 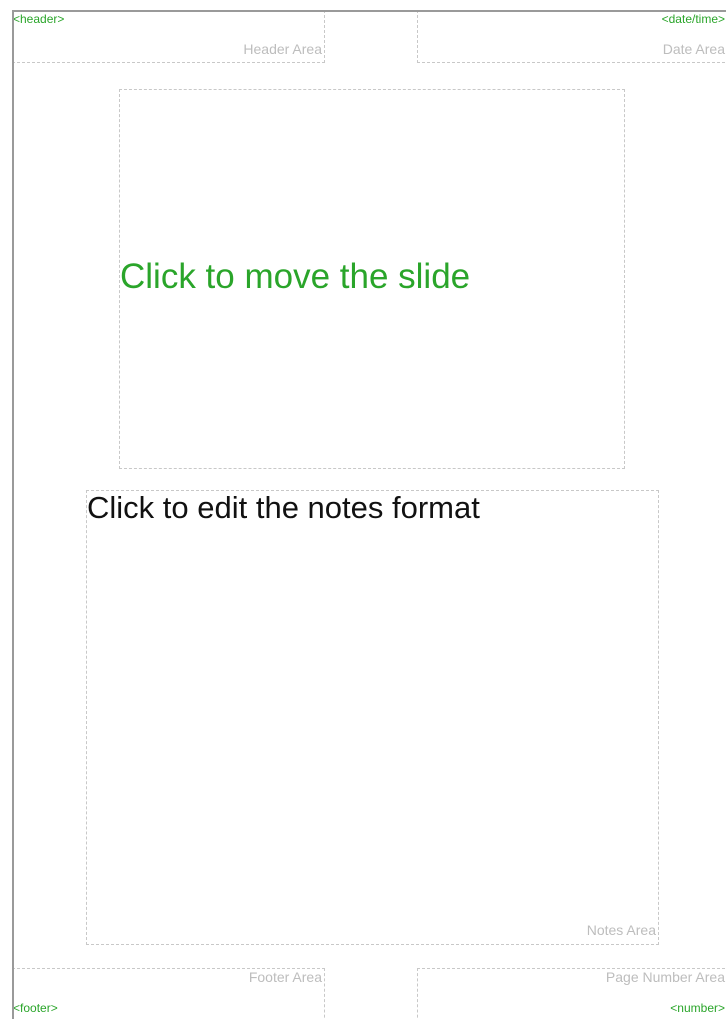 I want to click on notes-placeholder-text: Click to edit the notes format, so click(x=283, y=507).